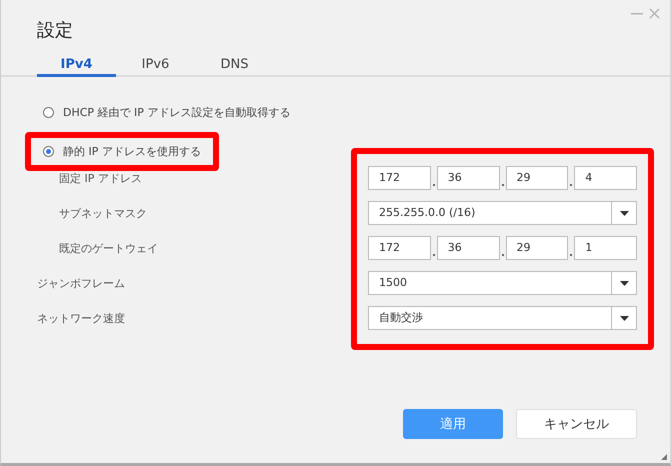 This screenshot has width=671, height=466. Describe the element at coordinates (502, 283) in the screenshot. I see `dropdown: 1500` at that location.